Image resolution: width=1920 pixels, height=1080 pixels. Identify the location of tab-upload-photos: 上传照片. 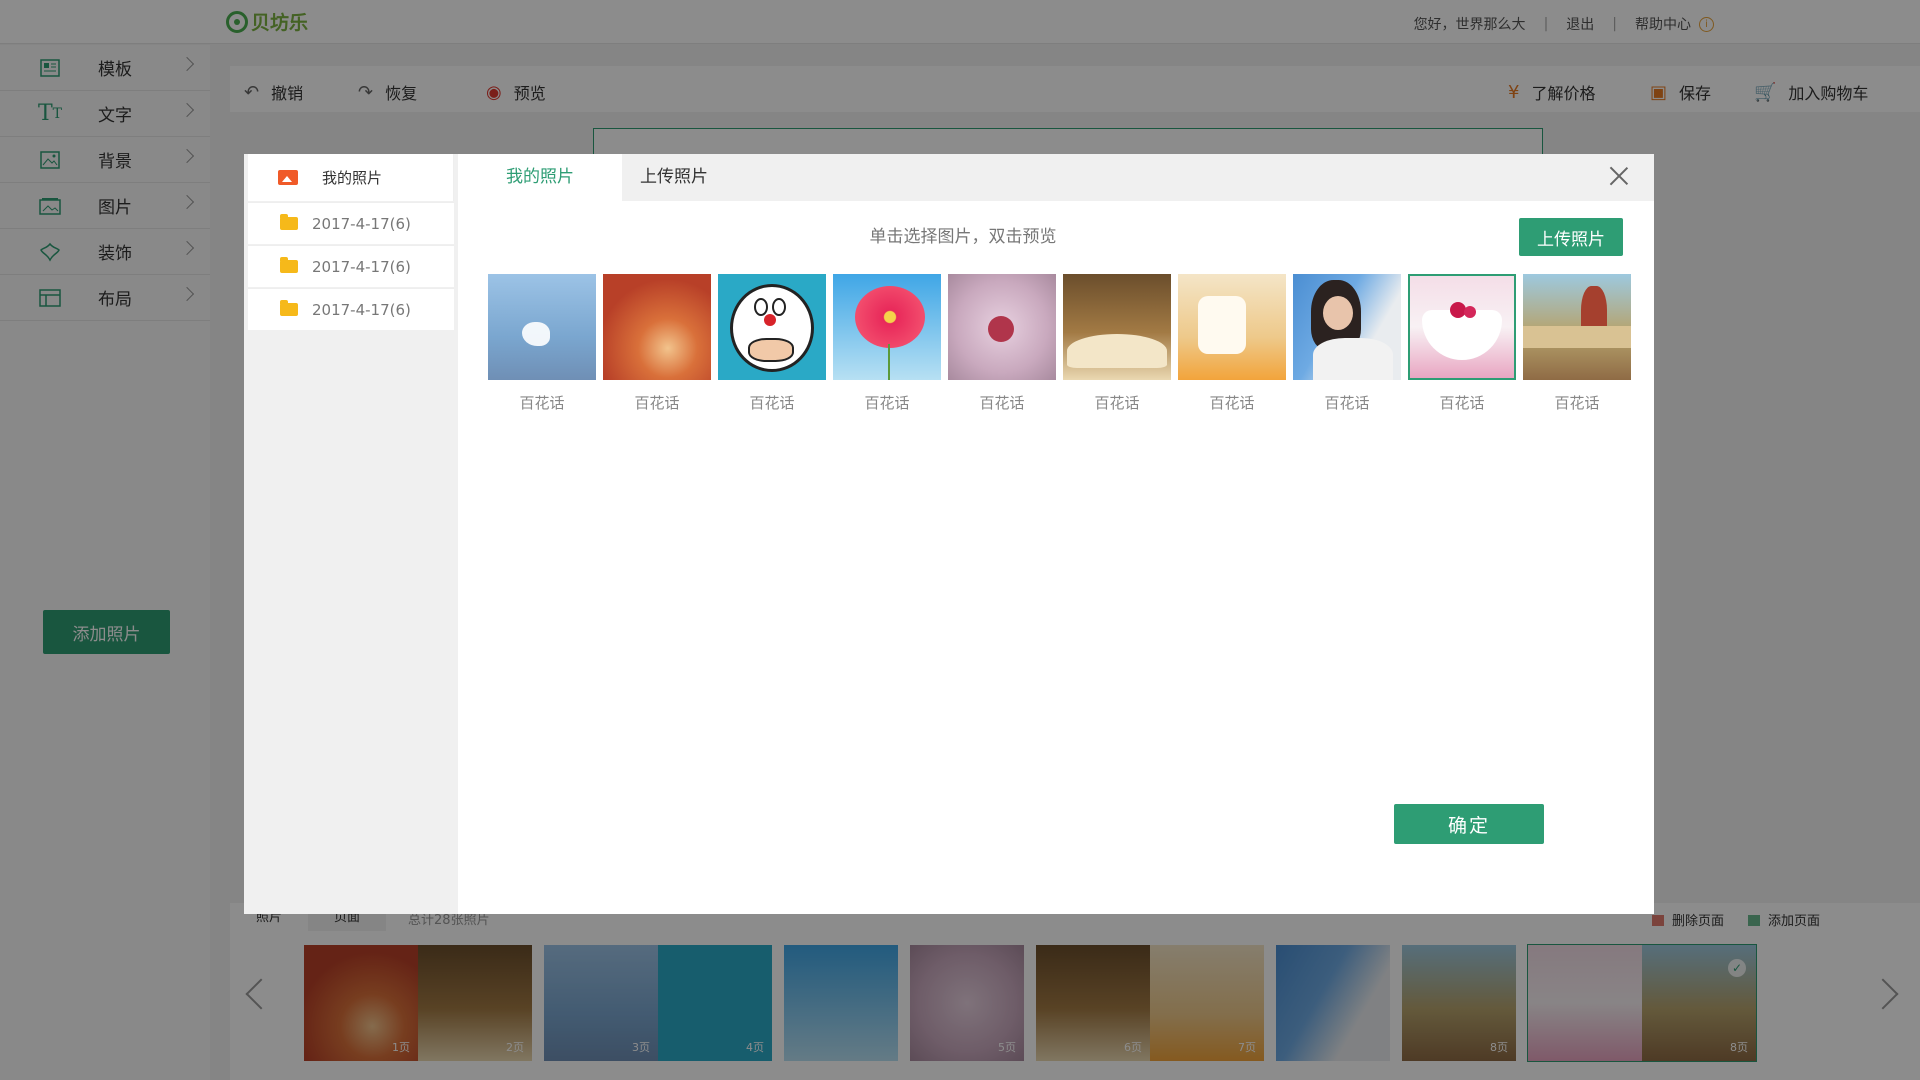
(674, 177).